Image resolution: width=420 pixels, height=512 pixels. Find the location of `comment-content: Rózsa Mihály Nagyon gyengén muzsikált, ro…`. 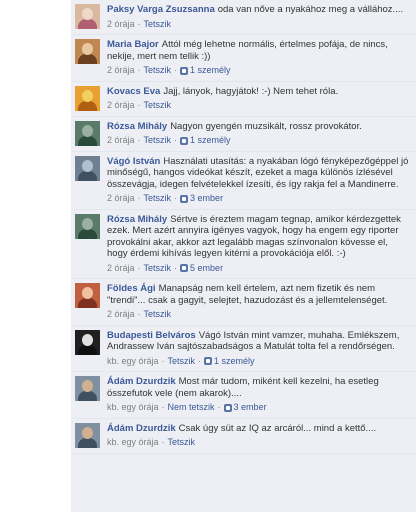

comment-content: Rózsa Mihály Nagyon gyengén muzsikált, ro… is located at coordinates (258, 134).